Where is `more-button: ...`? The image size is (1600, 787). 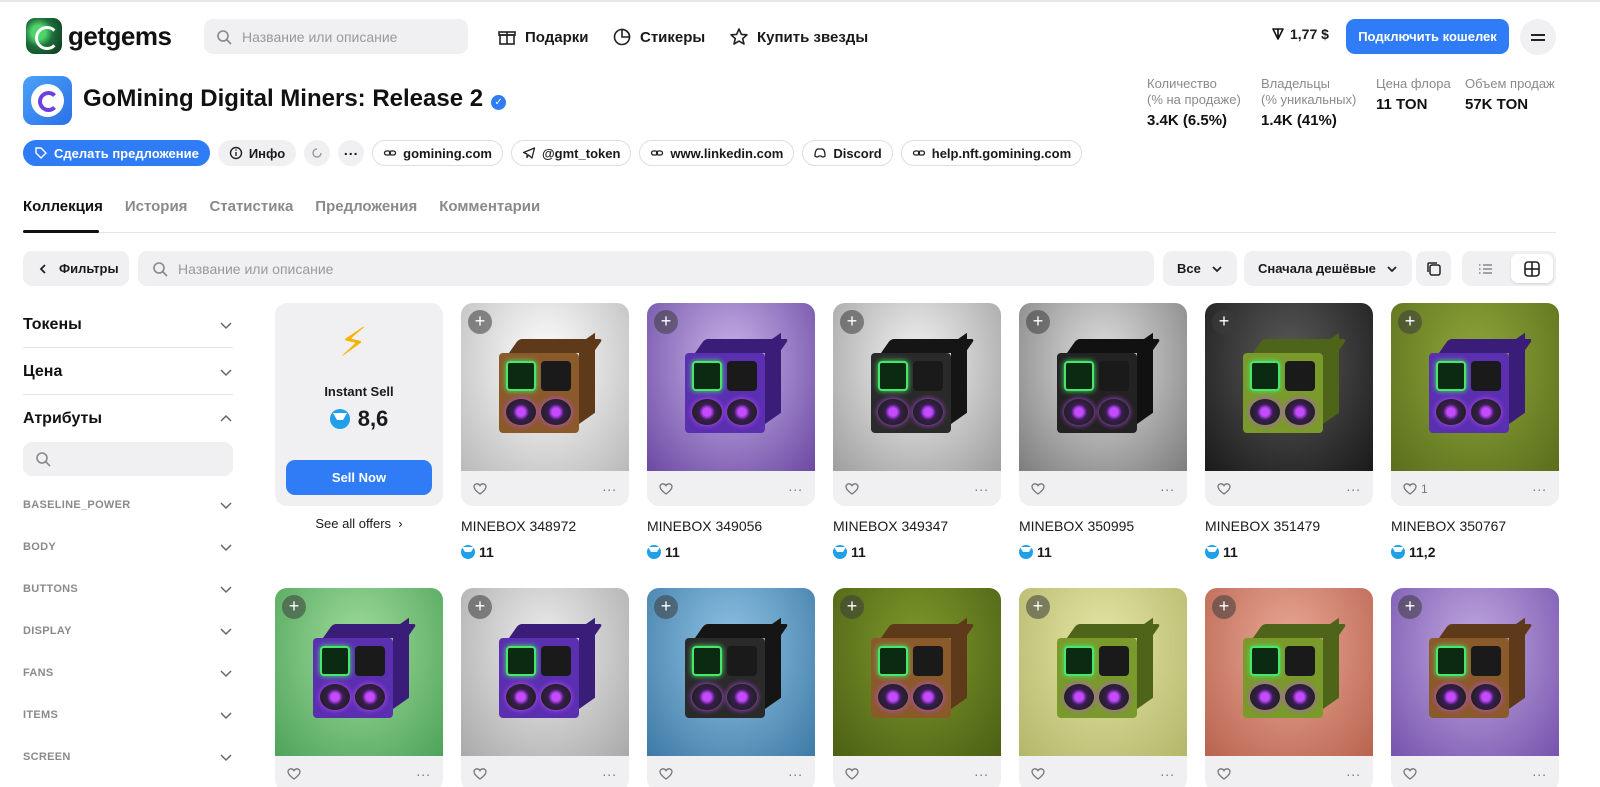
more-button: ... is located at coordinates (351, 153).